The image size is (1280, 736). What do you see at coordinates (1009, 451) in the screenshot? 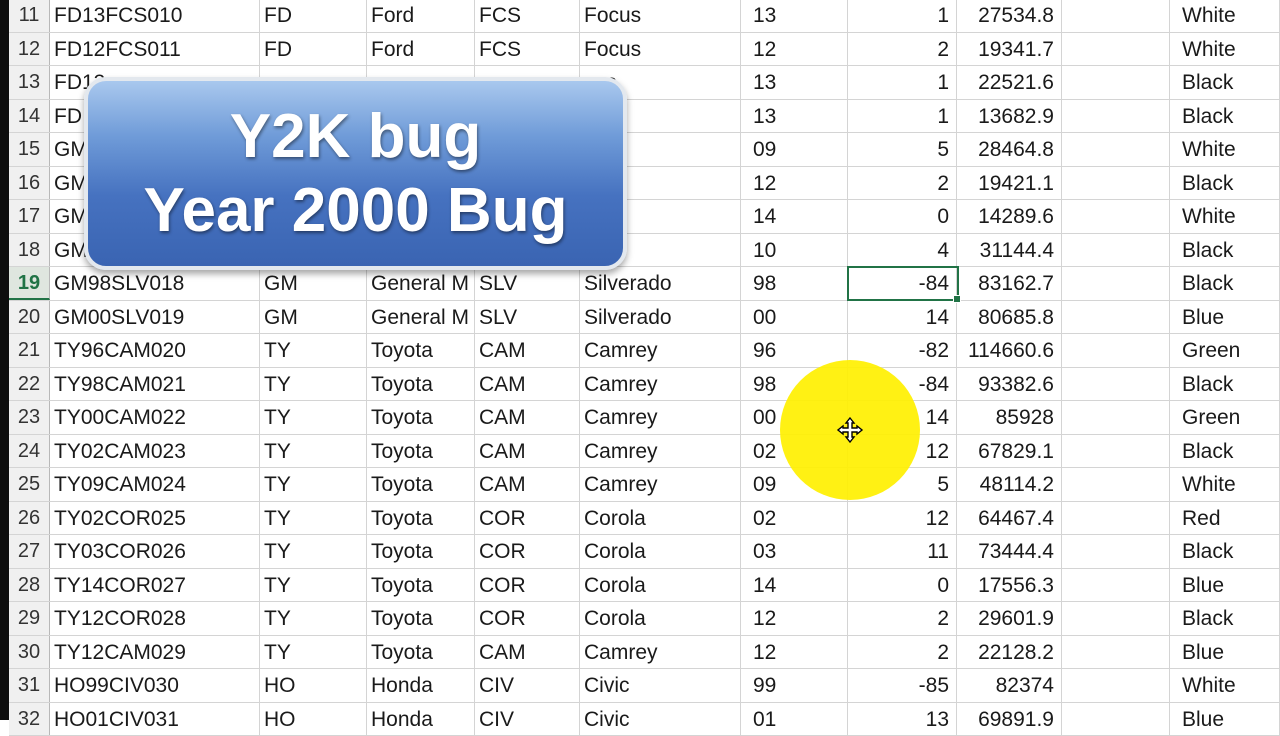
I see `cell-price: 67829.1` at bounding box center [1009, 451].